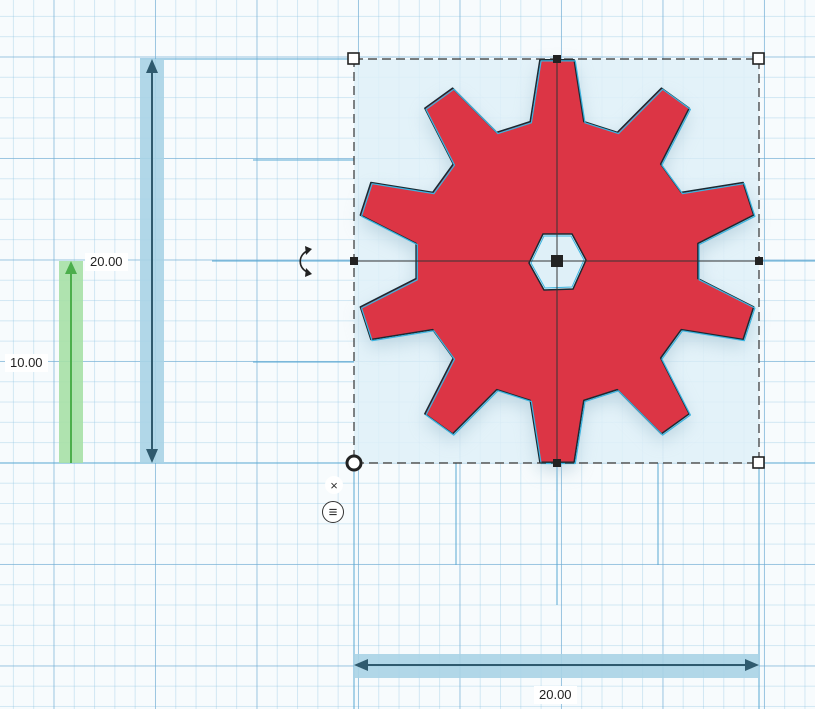  I want to click on elevation-label: 10.00, so click(26, 363).